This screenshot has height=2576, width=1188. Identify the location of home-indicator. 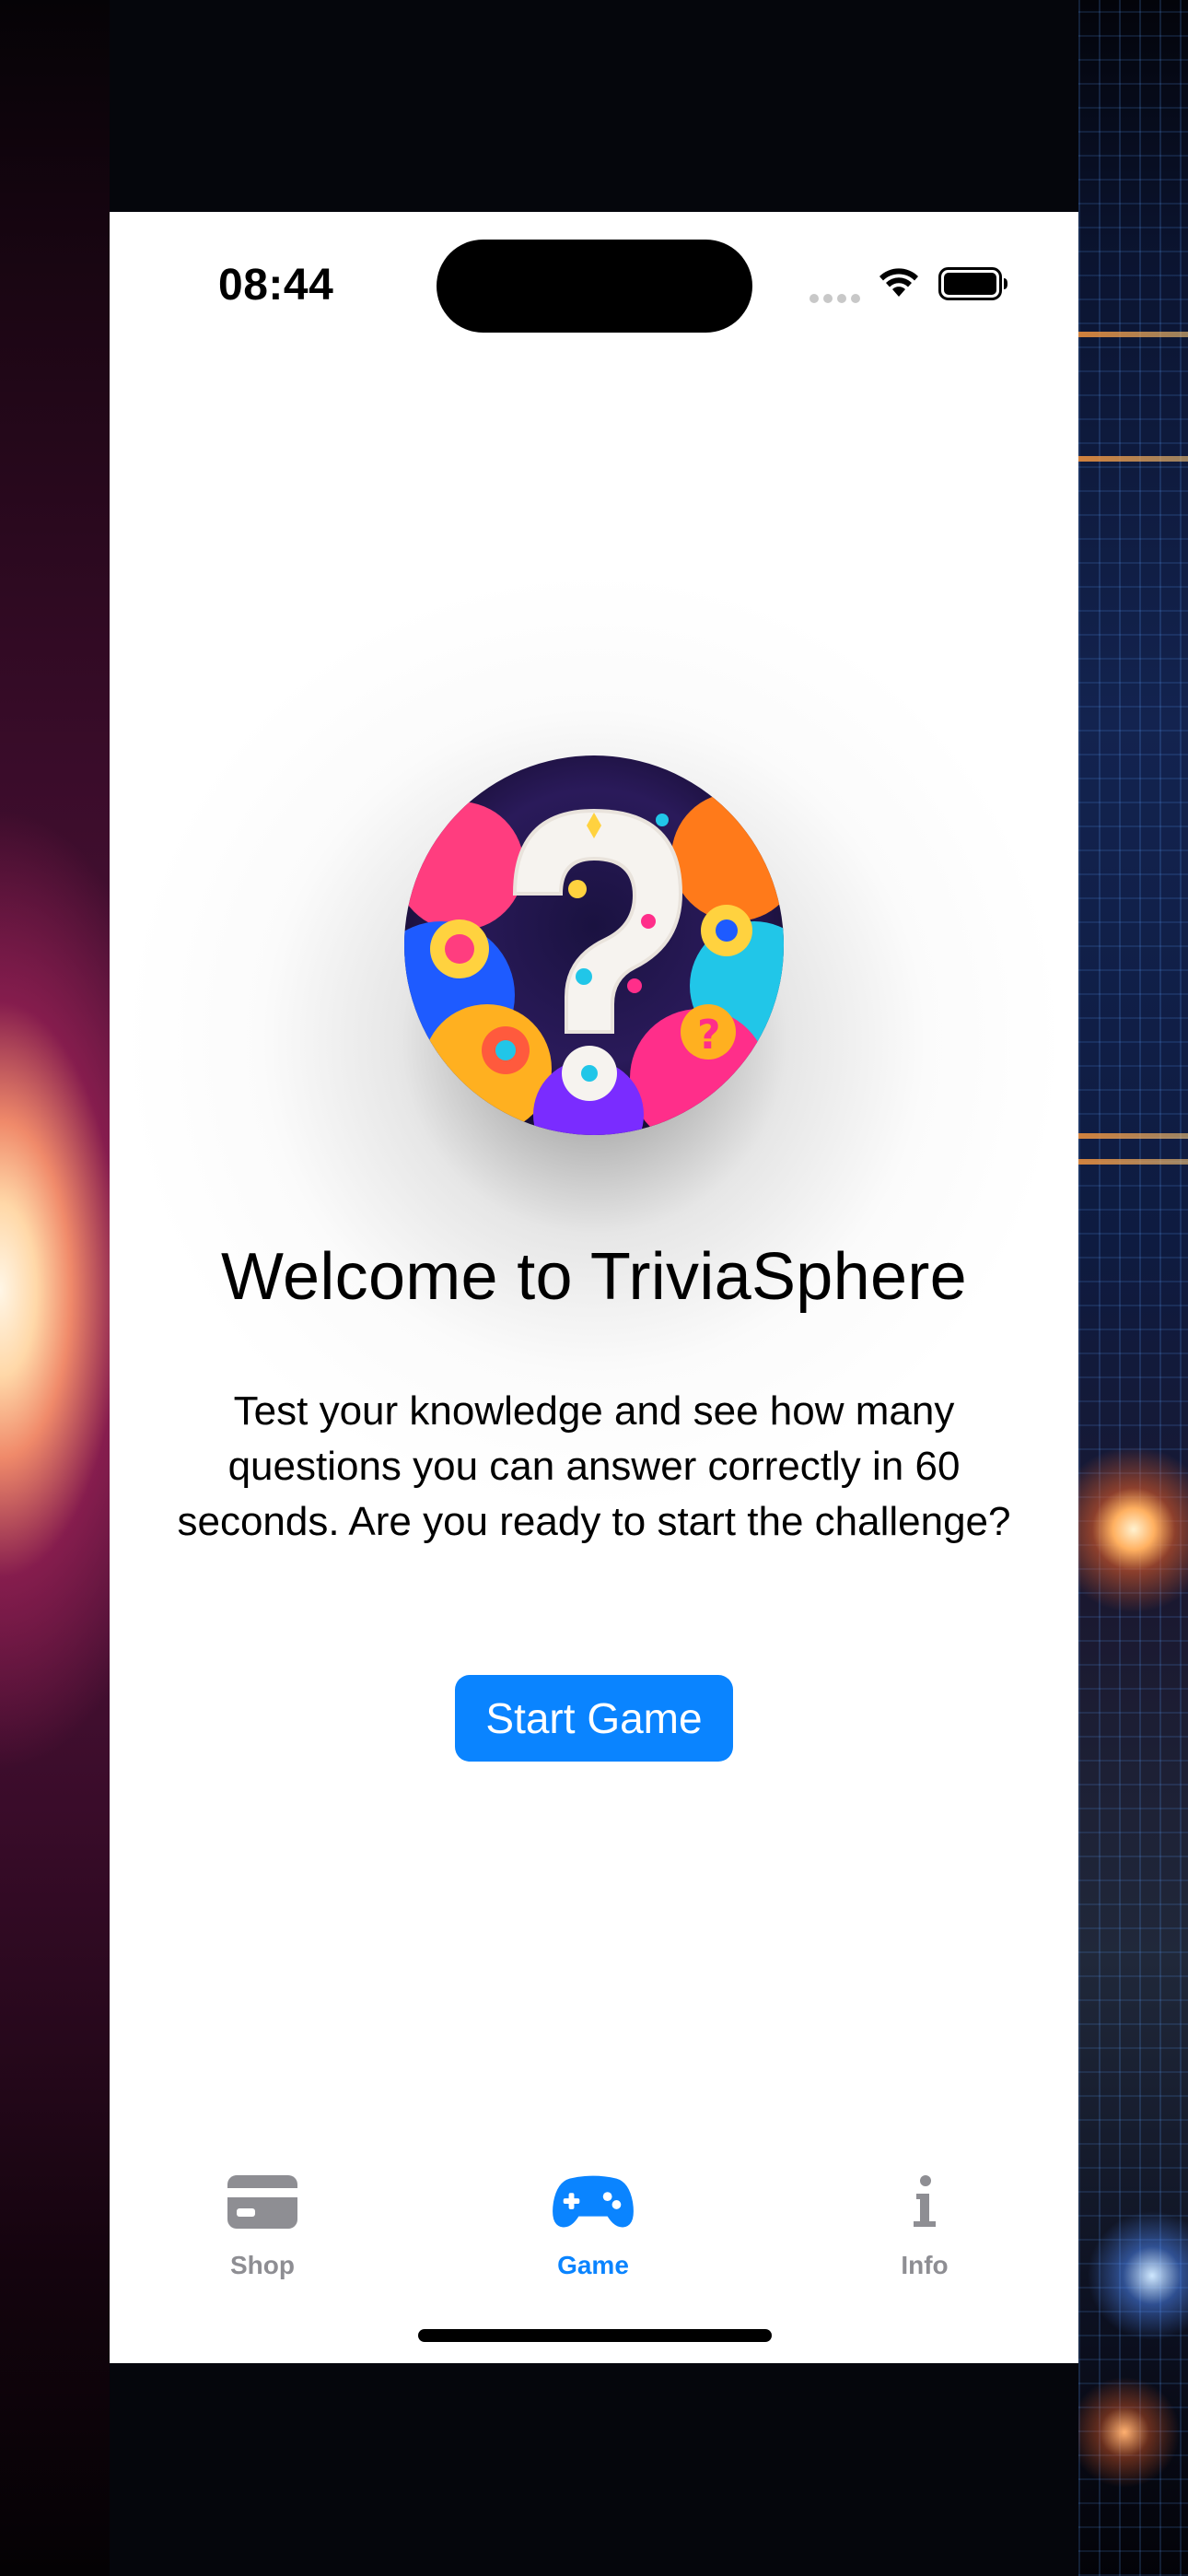
(595, 2335).